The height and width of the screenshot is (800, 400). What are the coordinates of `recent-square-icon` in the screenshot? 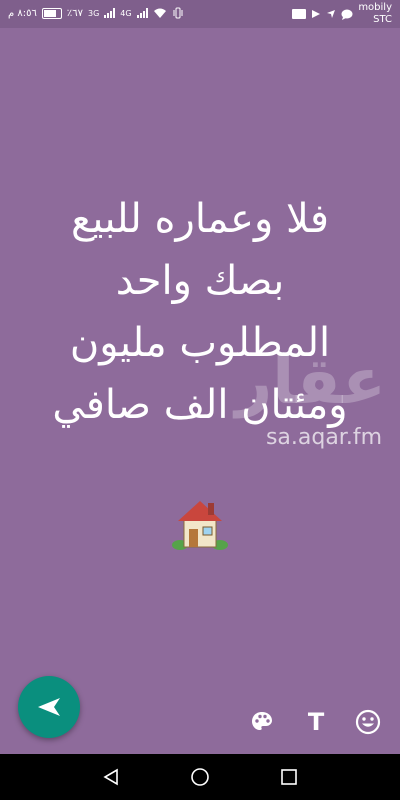 It's located at (289, 777).